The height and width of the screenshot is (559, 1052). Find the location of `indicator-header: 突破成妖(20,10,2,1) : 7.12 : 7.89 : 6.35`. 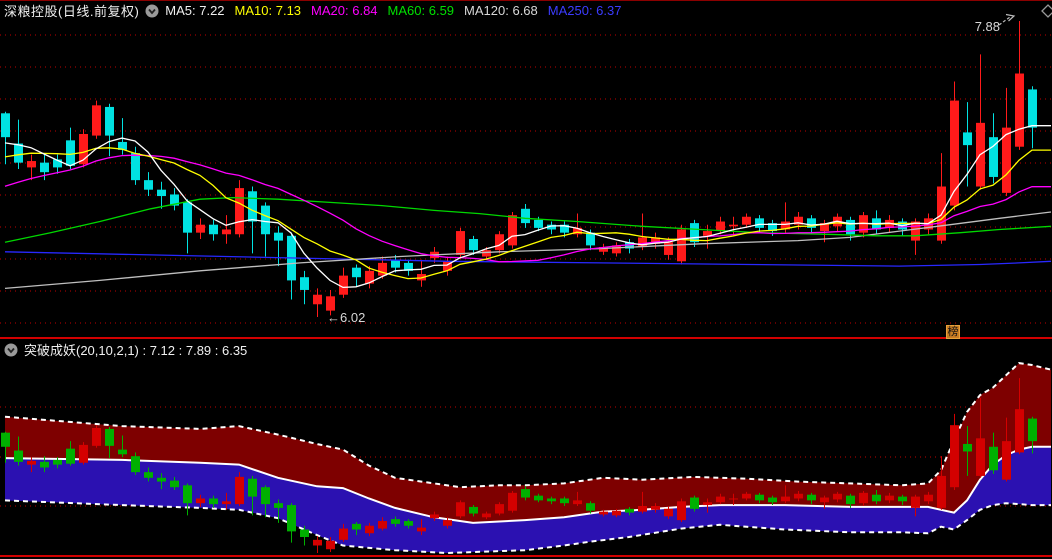

indicator-header: 突破成妖(20,10,2,1) : 7.12 : 7.89 : 6.35 is located at coordinates (123, 349).